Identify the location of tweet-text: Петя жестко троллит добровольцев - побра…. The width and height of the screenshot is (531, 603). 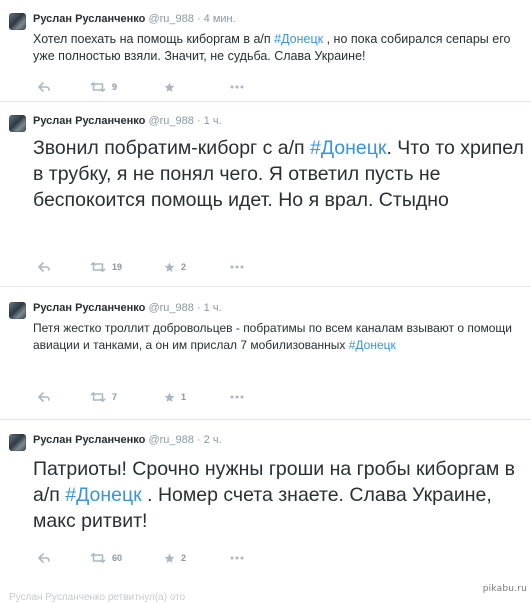
(279, 337).